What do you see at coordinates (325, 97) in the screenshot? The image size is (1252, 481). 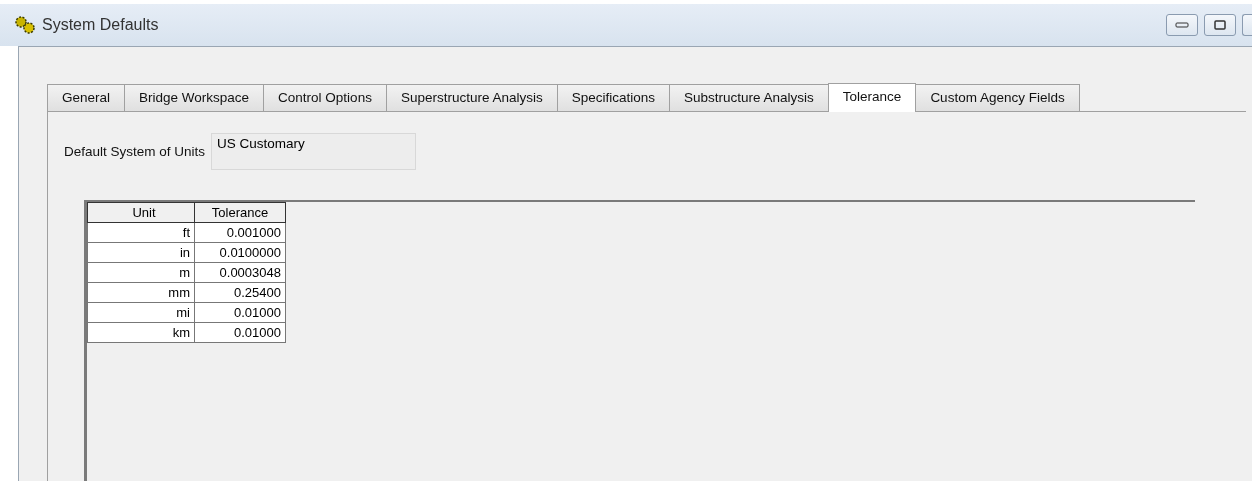 I see `tab: Control Options` at bounding box center [325, 97].